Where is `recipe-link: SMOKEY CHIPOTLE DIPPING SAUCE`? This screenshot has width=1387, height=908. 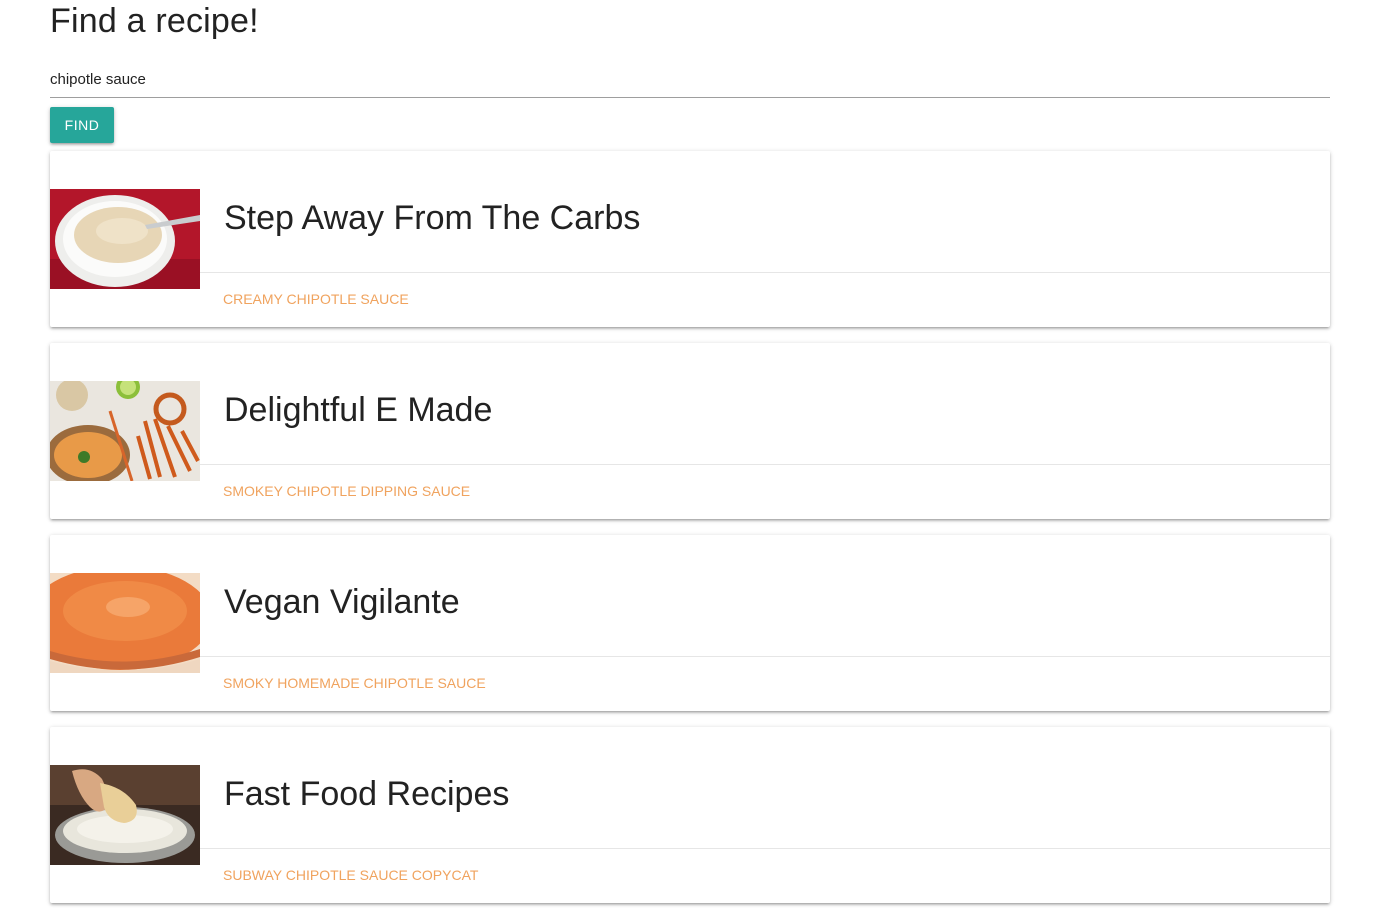
recipe-link: SMOKEY CHIPOTLE DIPPING SAUCE is located at coordinates (346, 491).